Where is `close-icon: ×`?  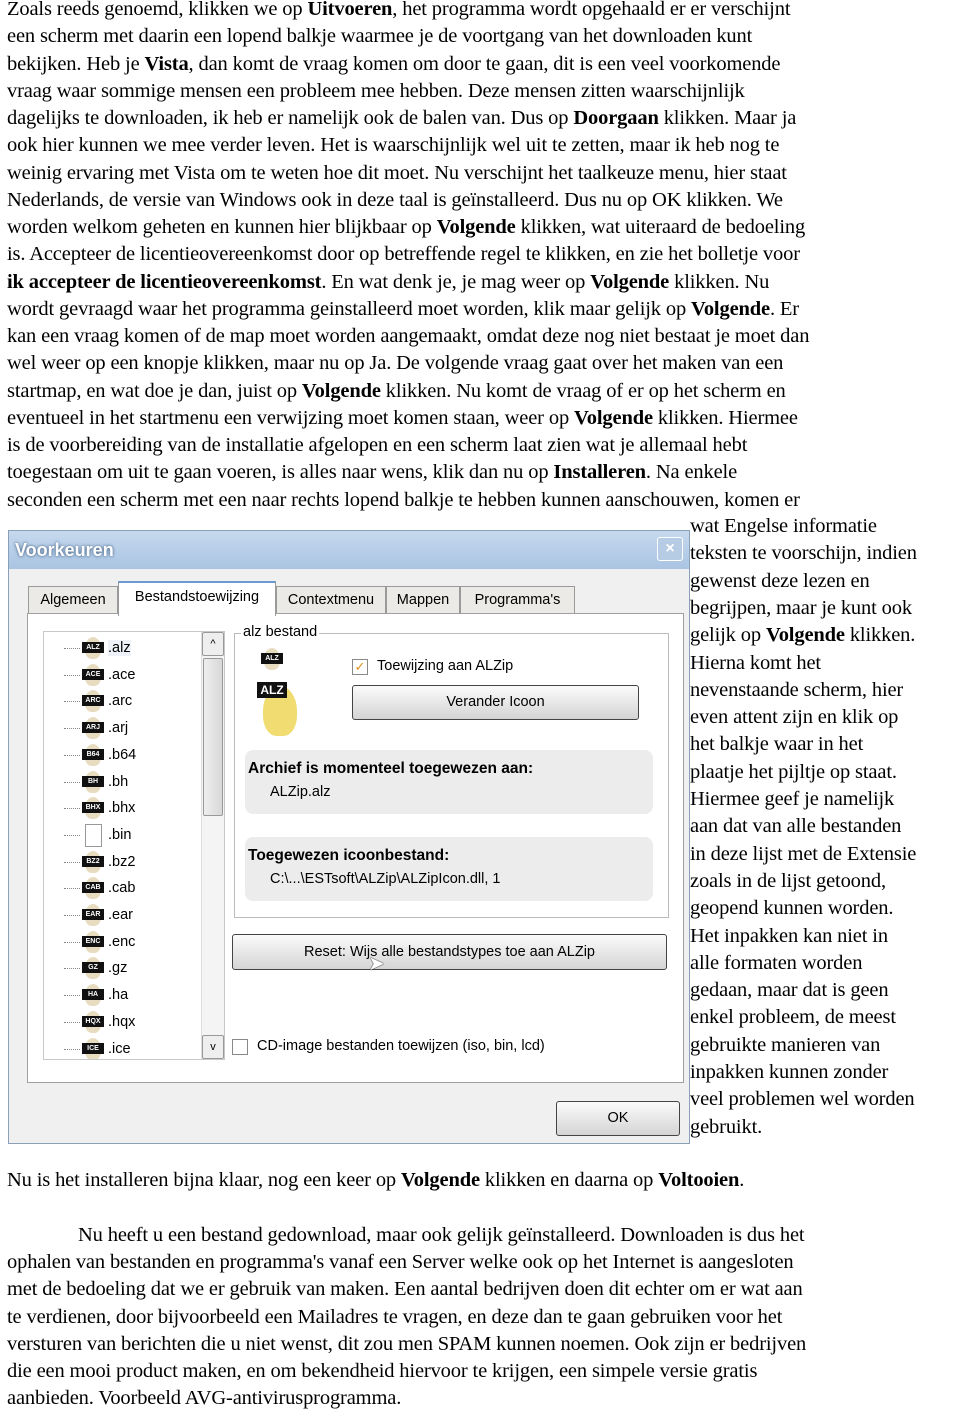
close-icon: × is located at coordinates (670, 549).